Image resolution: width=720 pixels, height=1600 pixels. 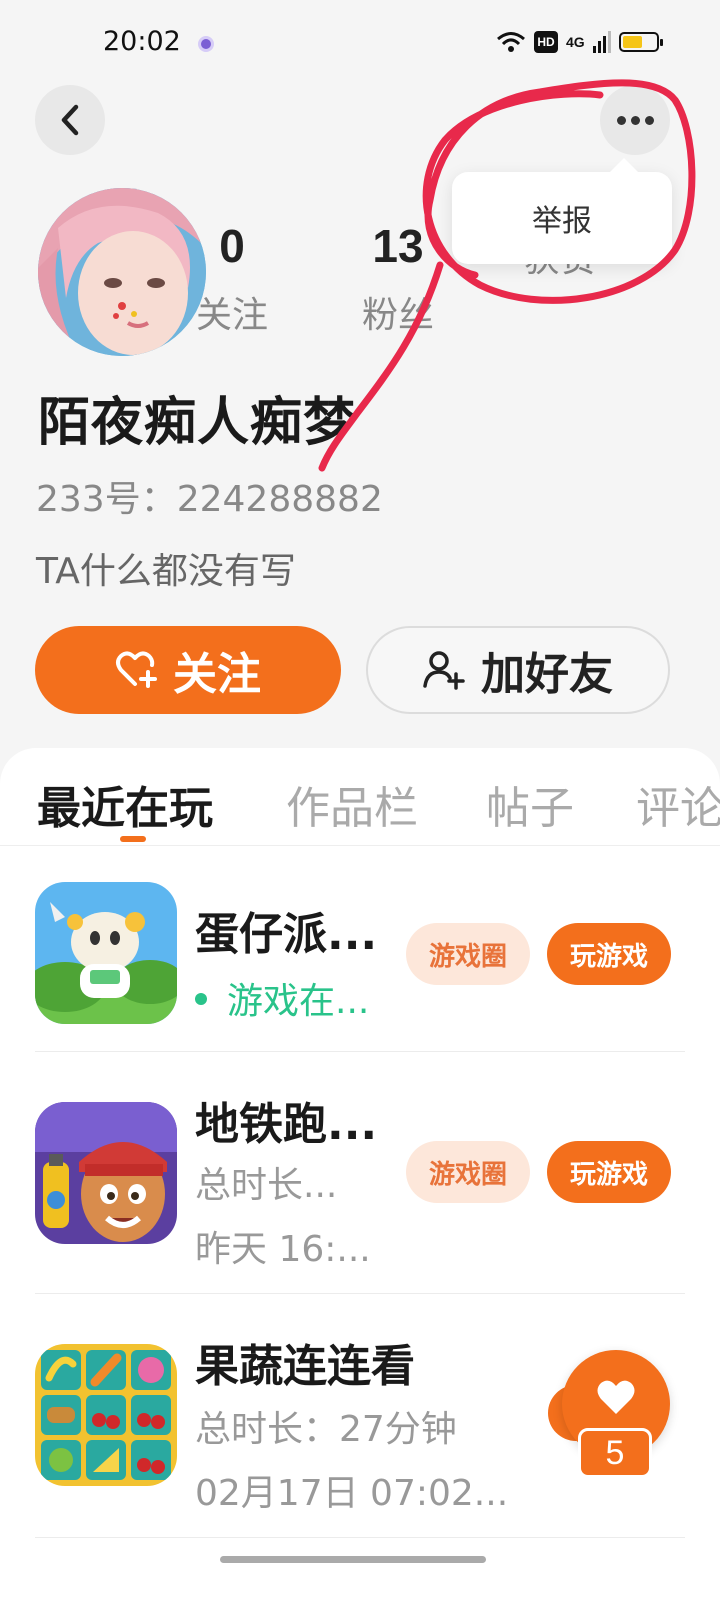 What do you see at coordinates (360, 1537) in the screenshot?
I see `divider` at bounding box center [360, 1537].